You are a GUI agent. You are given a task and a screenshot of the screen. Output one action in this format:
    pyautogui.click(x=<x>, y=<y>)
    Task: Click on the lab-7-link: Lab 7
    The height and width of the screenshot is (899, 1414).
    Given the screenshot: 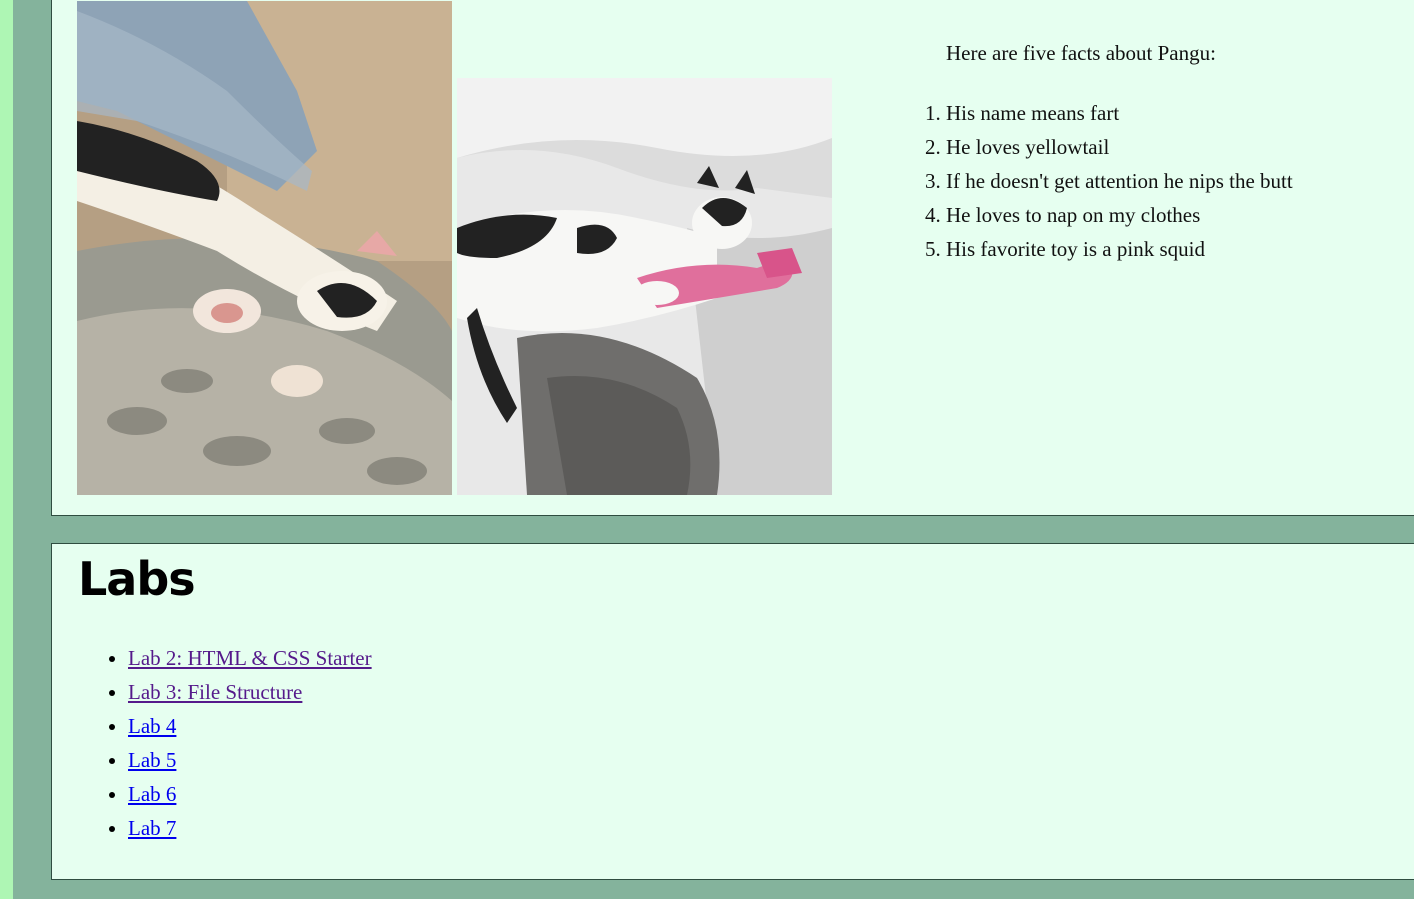 What is the action you would take?
    pyautogui.click(x=152, y=828)
    